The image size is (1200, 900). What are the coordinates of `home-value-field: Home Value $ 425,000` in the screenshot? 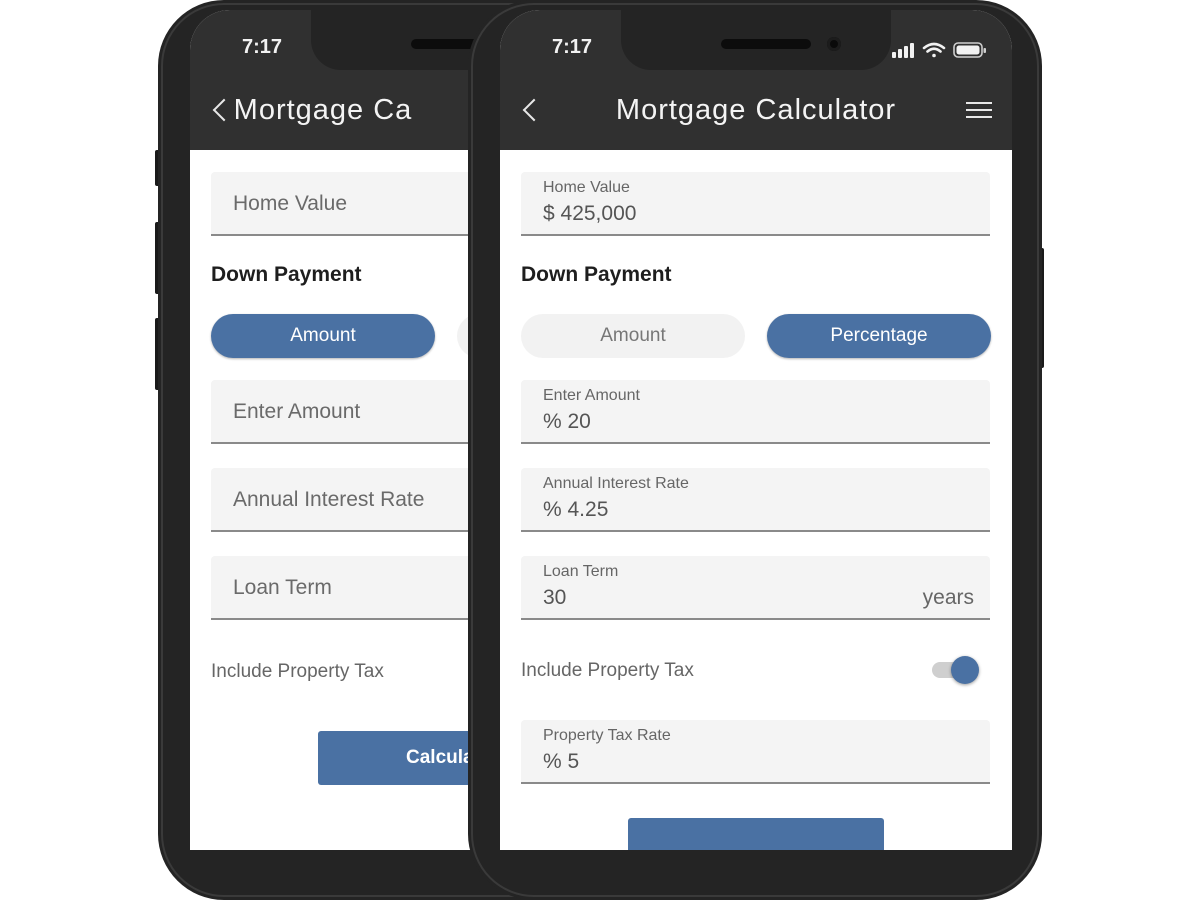 It's located at (755, 204).